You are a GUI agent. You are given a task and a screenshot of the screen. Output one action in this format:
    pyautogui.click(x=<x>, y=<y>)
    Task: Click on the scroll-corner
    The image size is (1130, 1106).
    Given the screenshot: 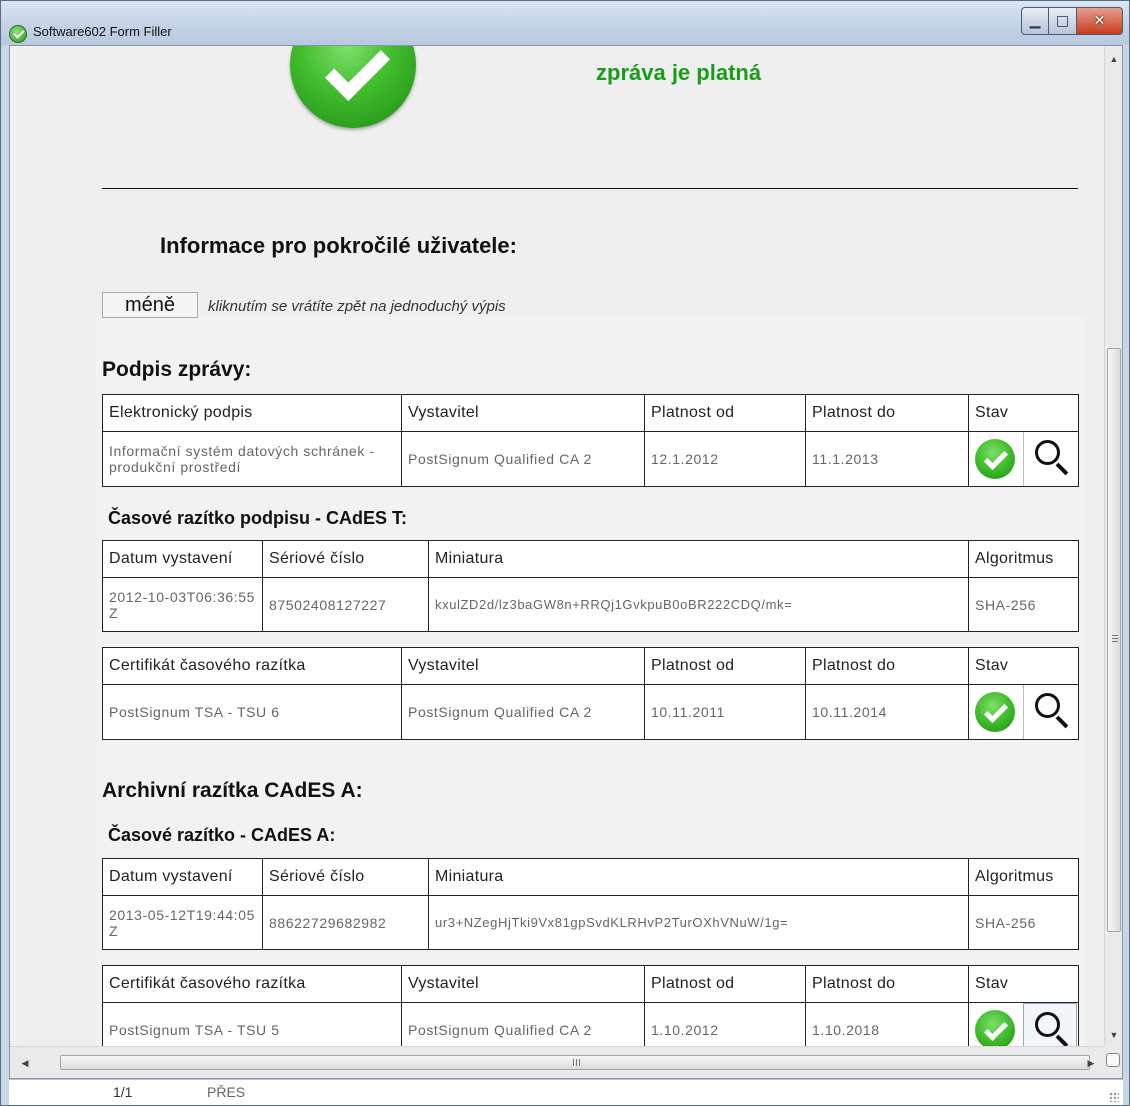 What is the action you would take?
    pyautogui.click(x=1113, y=1062)
    